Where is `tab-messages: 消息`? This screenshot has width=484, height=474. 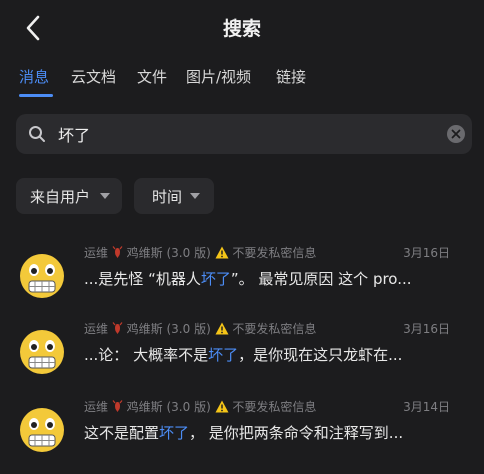
tab-messages: 消息 is located at coordinates (34, 76).